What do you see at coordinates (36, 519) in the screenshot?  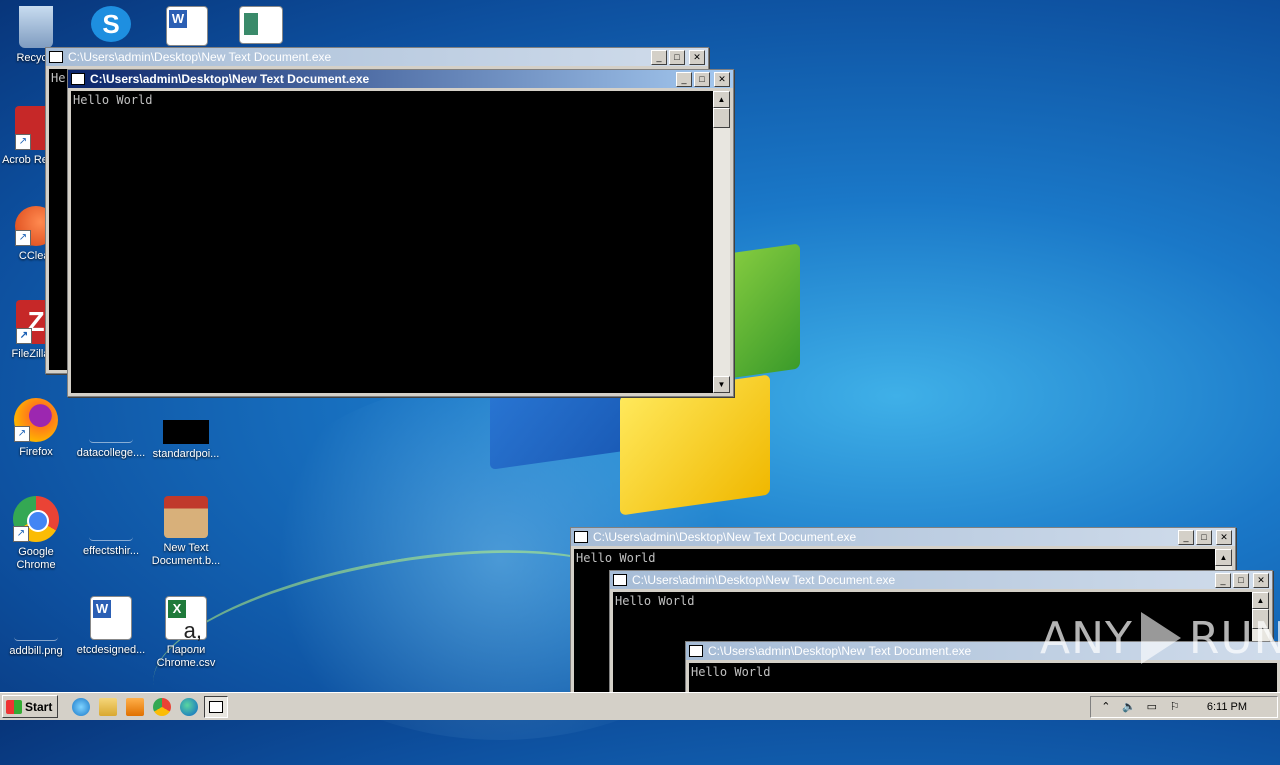 I see `chrome-icon: ↗` at bounding box center [36, 519].